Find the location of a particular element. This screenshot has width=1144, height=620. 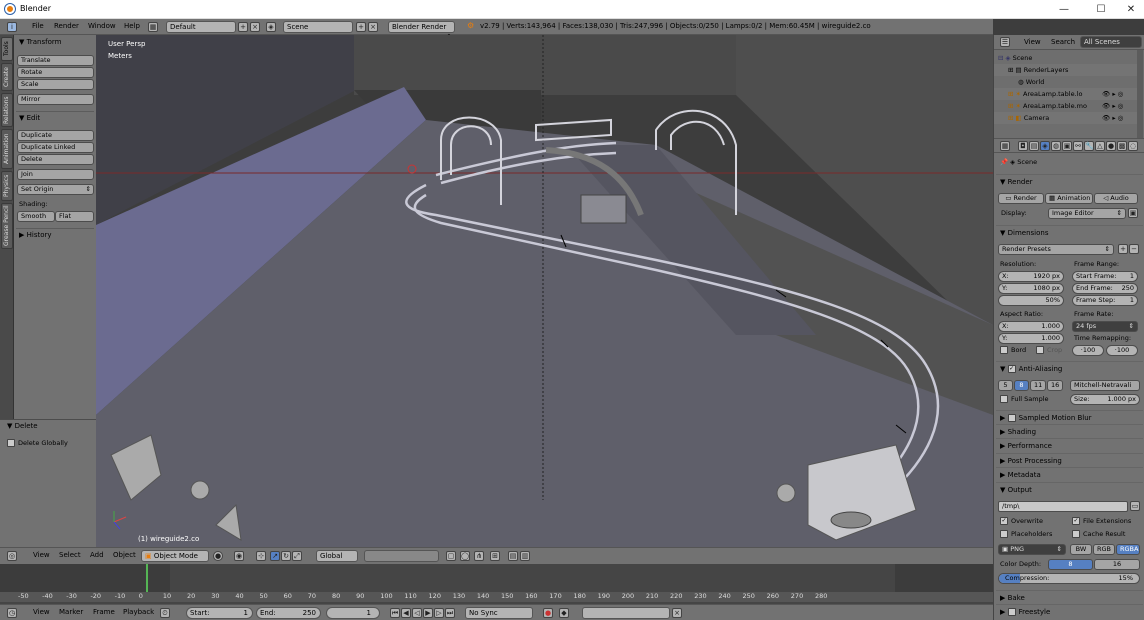

menu-add: Add is located at coordinates (97, 555).